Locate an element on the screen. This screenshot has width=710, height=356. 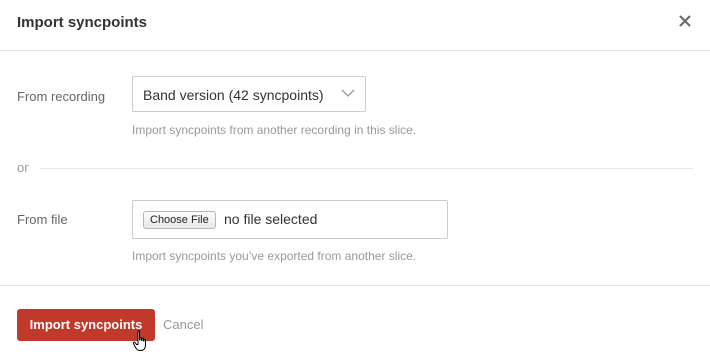
close-icon is located at coordinates (685, 21).